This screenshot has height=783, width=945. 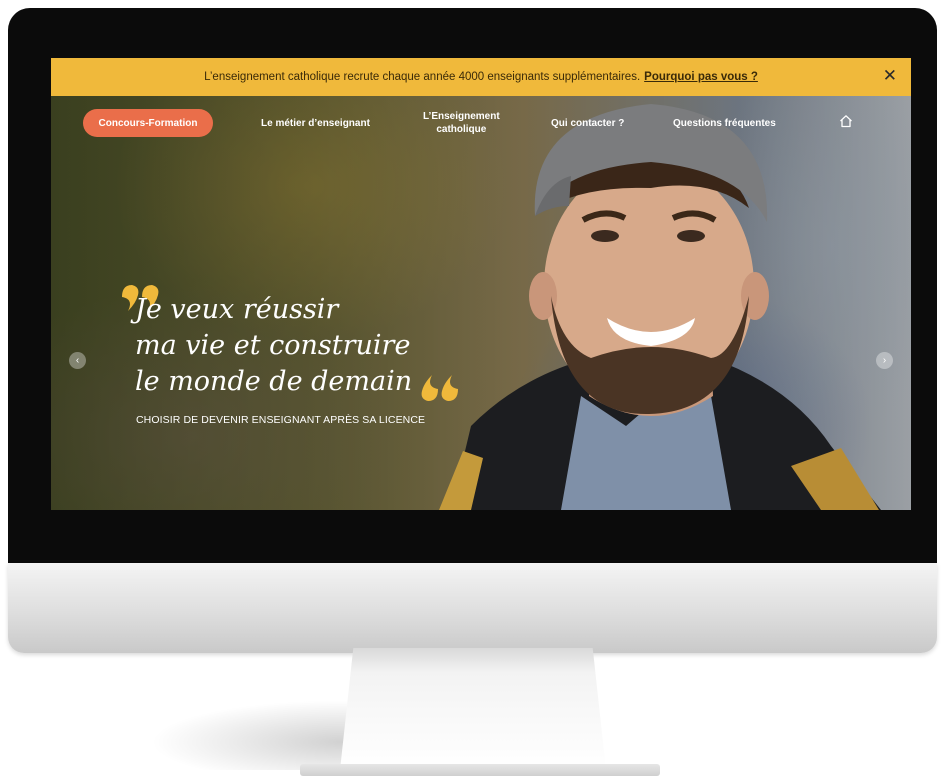 What do you see at coordinates (473, 709) in the screenshot?
I see `monitor-stand` at bounding box center [473, 709].